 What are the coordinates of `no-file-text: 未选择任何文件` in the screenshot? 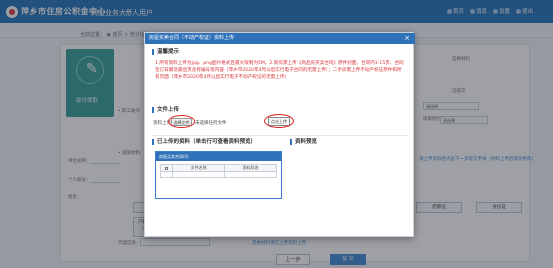 It's located at (211, 123).